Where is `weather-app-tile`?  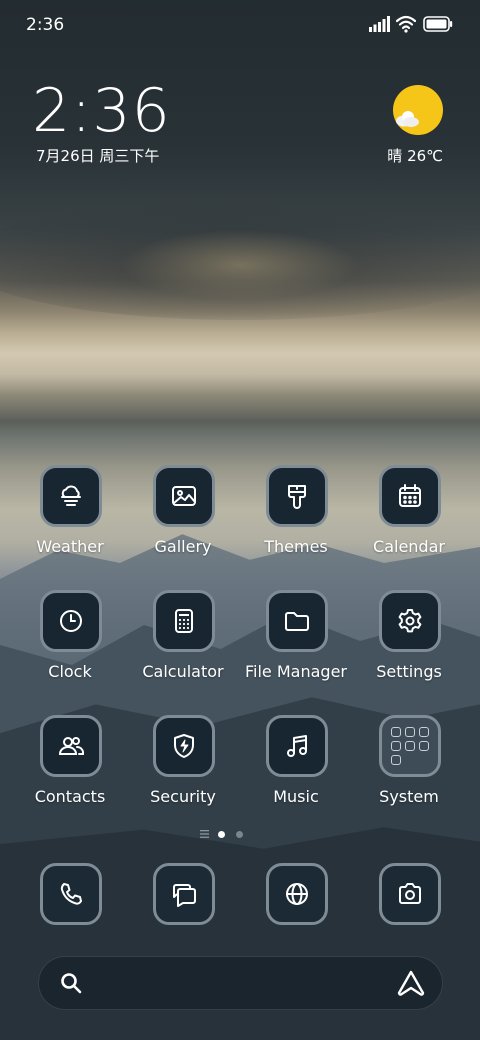 weather-app-tile is located at coordinates (71, 496).